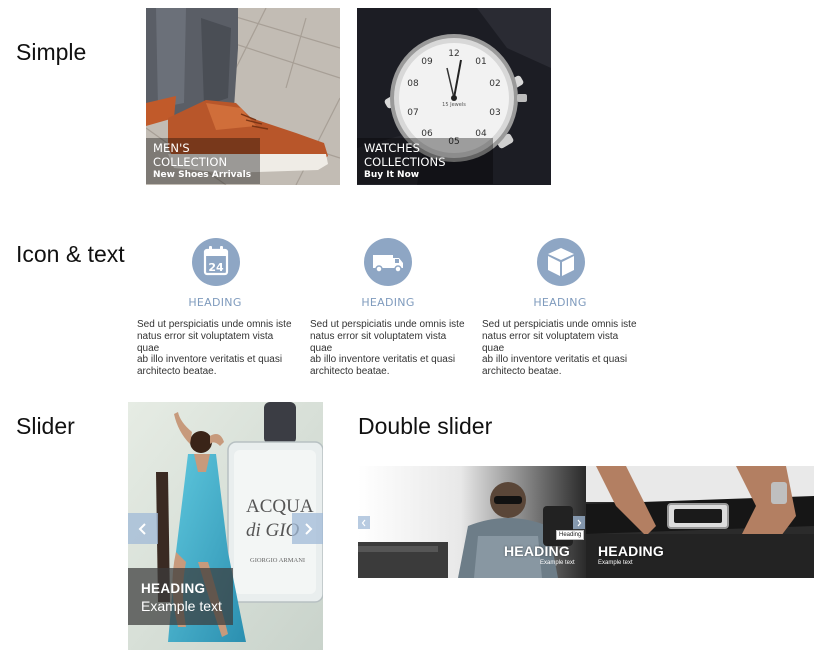 The width and height of the screenshot is (837, 672). What do you see at coordinates (561, 262) in the screenshot?
I see `box-icon` at bounding box center [561, 262].